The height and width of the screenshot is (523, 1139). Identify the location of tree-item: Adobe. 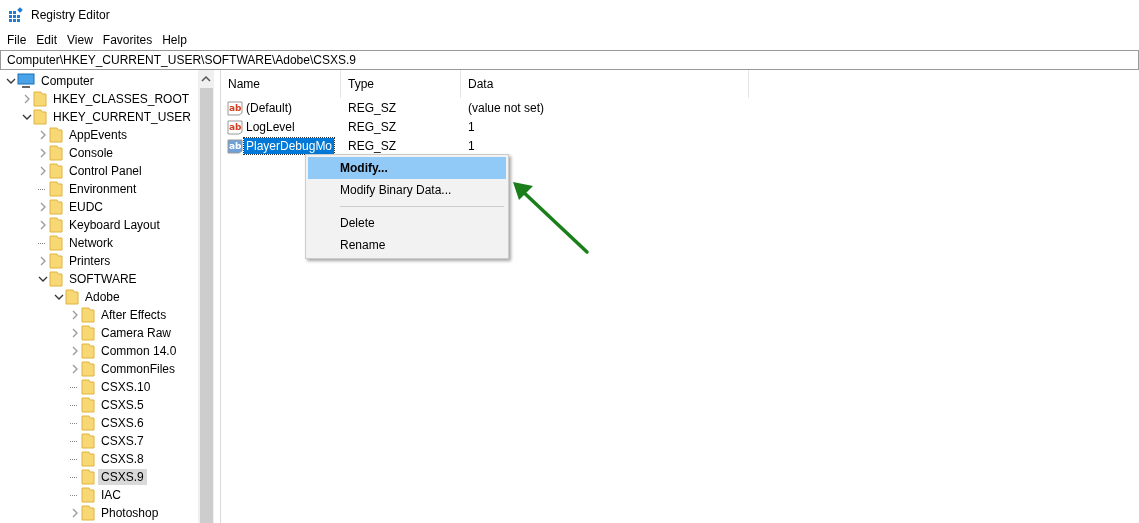
(102, 297).